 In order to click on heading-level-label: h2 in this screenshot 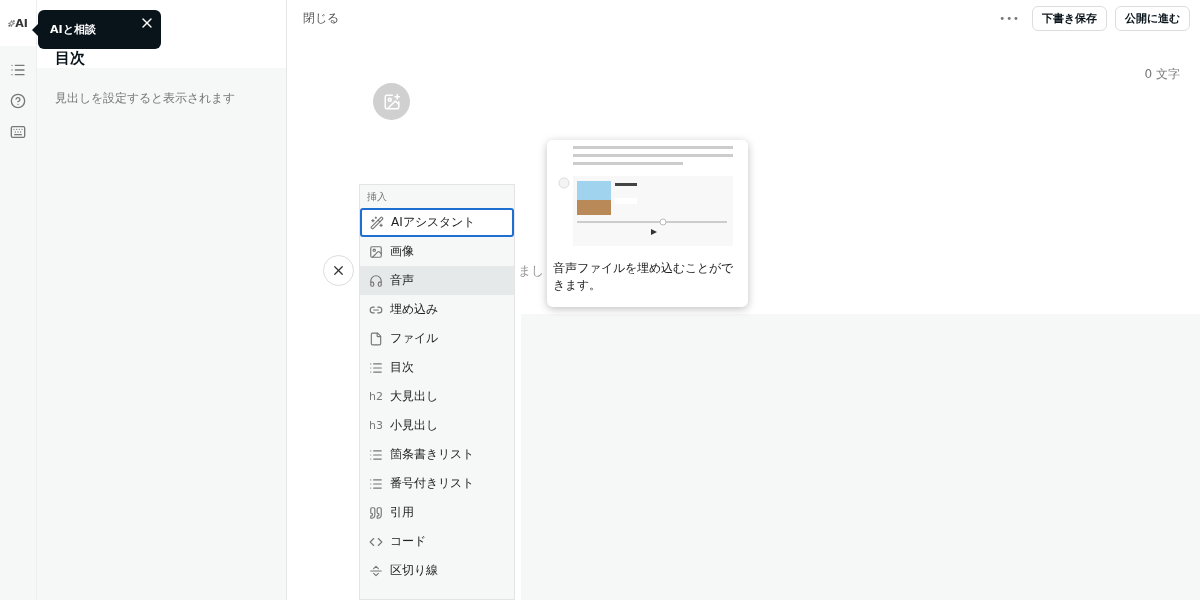, I will do `click(376, 396)`.